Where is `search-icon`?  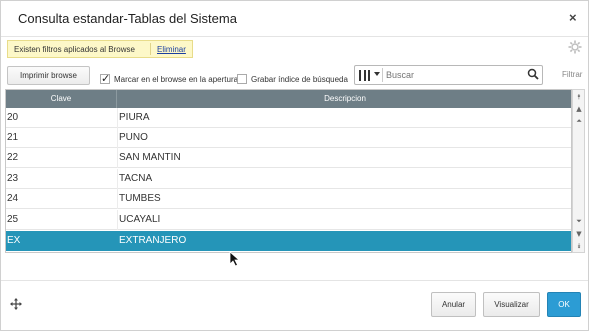
search-icon is located at coordinates (533, 74).